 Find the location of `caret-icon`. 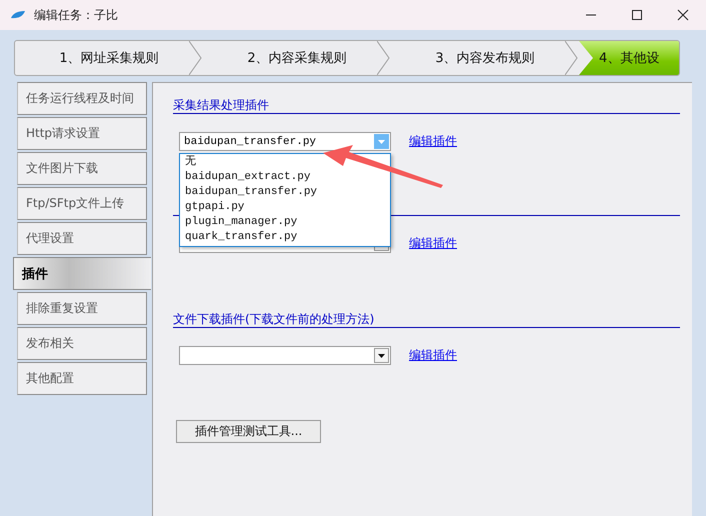

caret-icon is located at coordinates (381, 356).